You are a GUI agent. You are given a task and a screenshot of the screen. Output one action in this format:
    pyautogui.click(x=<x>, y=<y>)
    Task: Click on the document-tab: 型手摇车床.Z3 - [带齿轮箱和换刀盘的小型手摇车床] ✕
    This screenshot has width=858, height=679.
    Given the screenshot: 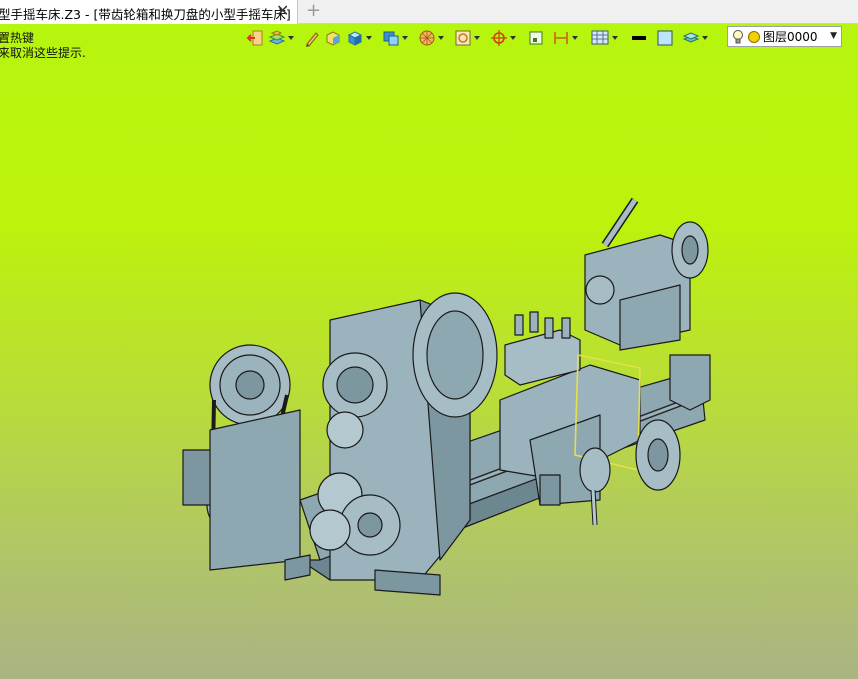 What is the action you would take?
    pyautogui.click(x=149, y=12)
    